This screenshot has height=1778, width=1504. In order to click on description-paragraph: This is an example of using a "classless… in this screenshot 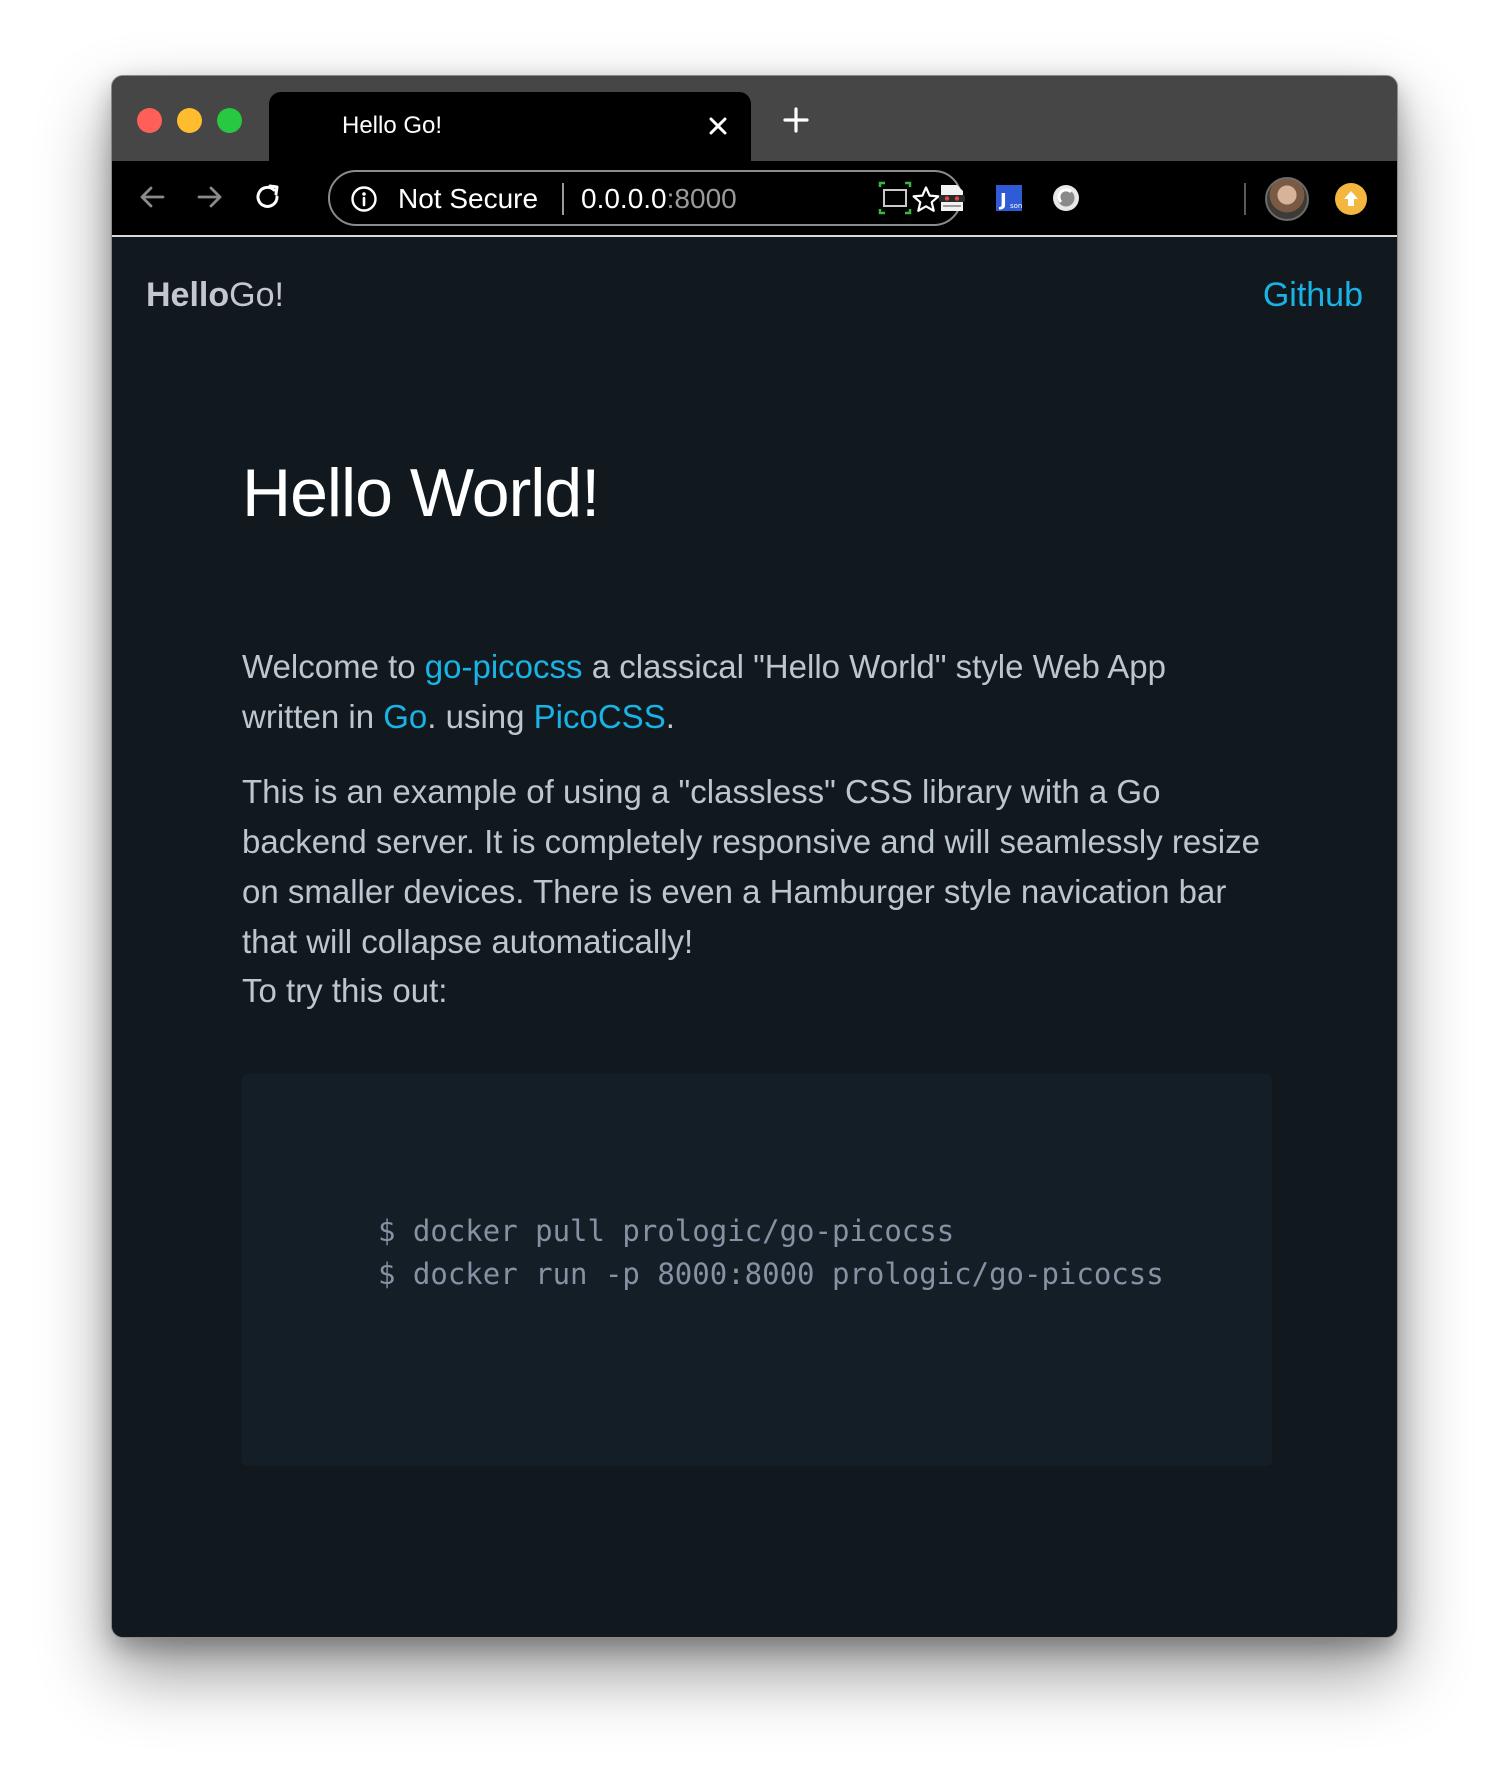, I will do `click(751, 866)`.